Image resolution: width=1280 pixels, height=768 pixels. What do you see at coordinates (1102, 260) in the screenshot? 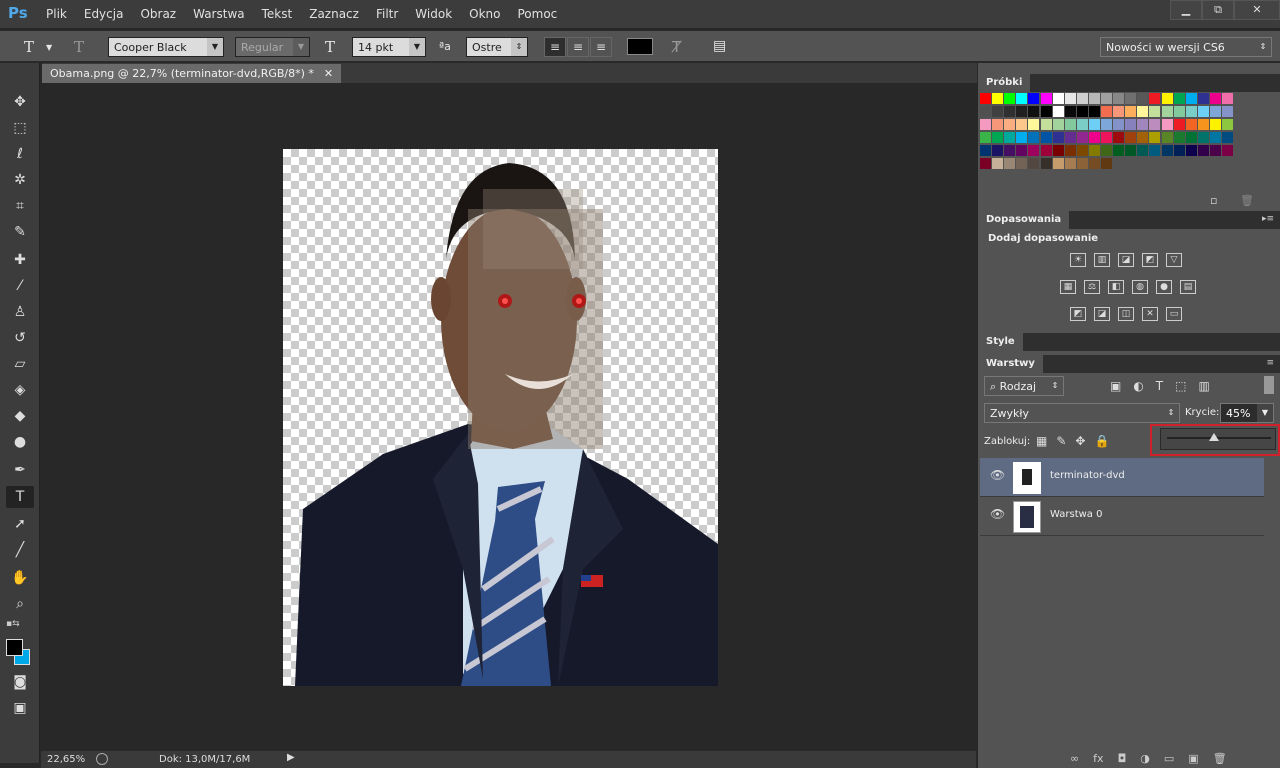
I see `adjustment-row1-1-icon: ▥` at bounding box center [1102, 260].